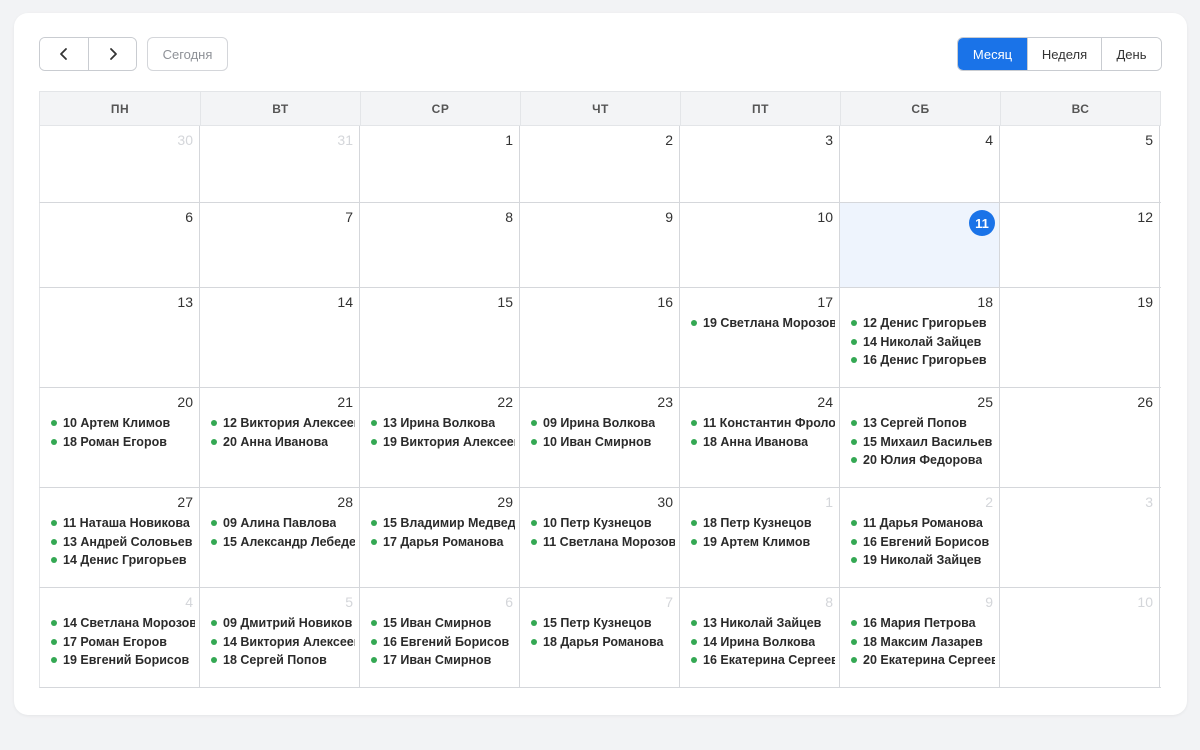 Image resolution: width=1200 pixels, height=750 pixels. What do you see at coordinates (600, 164) in the screenshot?
I see `day-cell: 2` at bounding box center [600, 164].